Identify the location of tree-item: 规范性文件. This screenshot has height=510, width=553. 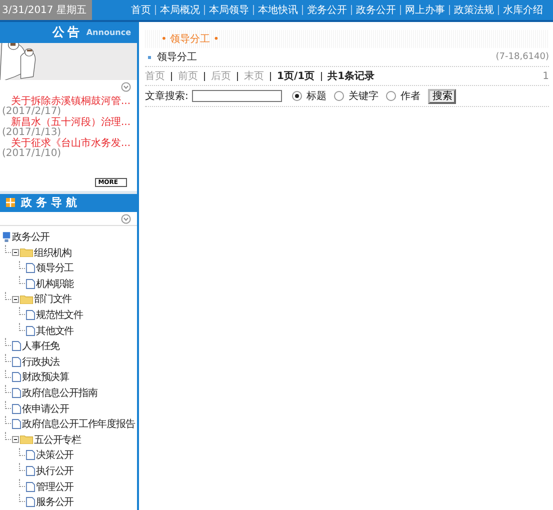
(60, 315).